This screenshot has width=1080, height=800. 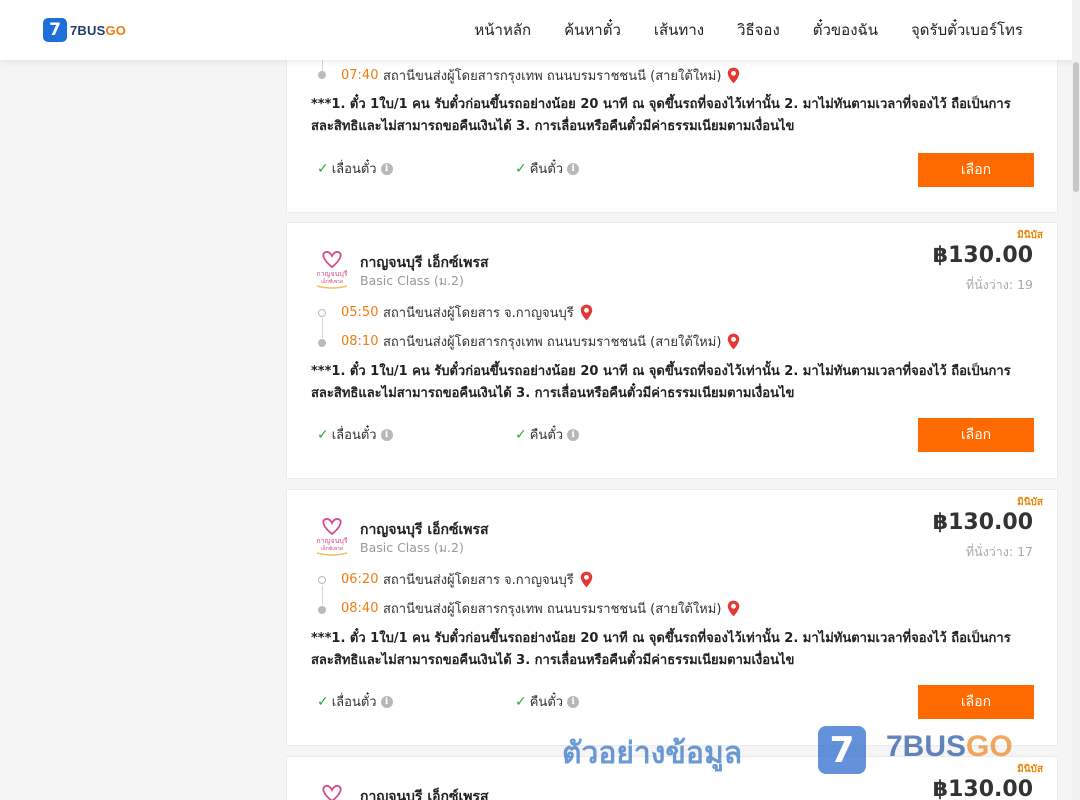 What do you see at coordinates (360, 608) in the screenshot?
I see `arrival-time: 08:40` at bounding box center [360, 608].